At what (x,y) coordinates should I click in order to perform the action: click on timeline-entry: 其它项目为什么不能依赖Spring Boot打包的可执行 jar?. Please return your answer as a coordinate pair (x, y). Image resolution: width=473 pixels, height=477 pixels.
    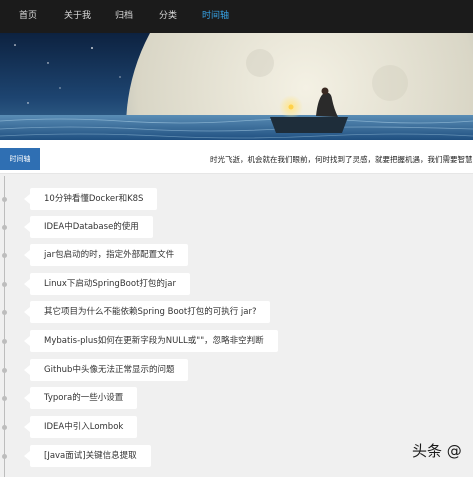
    Looking at the image, I should click on (150, 312).